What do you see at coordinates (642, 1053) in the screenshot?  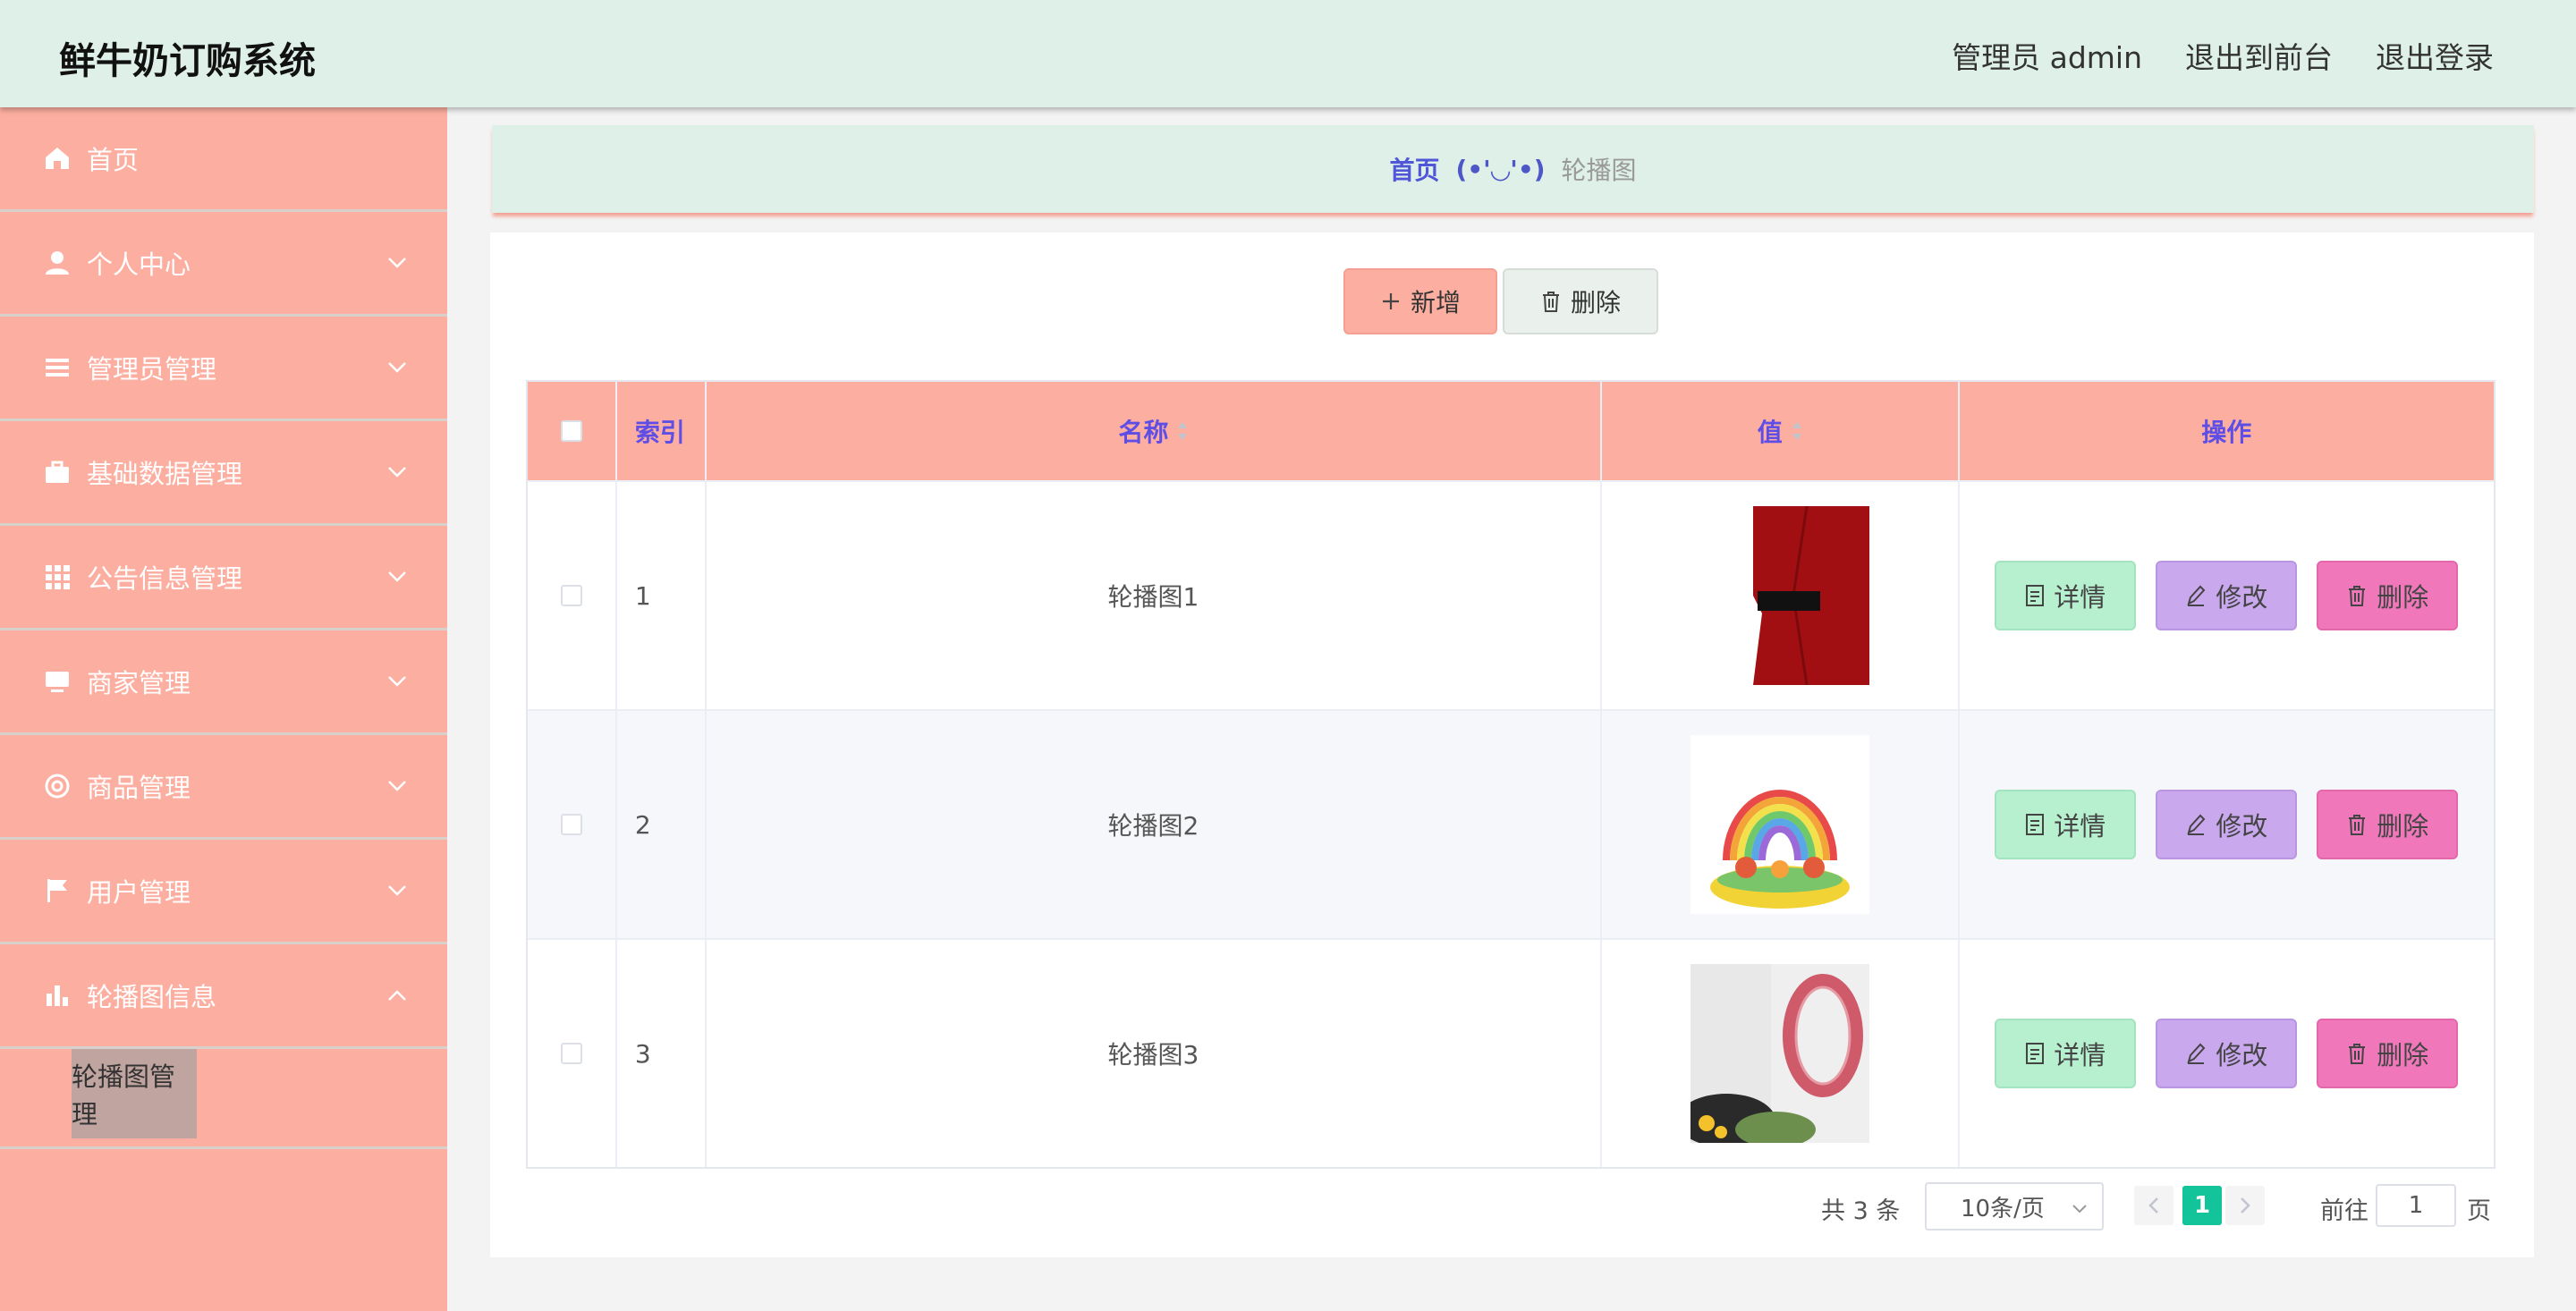 I see `row-index: 3` at bounding box center [642, 1053].